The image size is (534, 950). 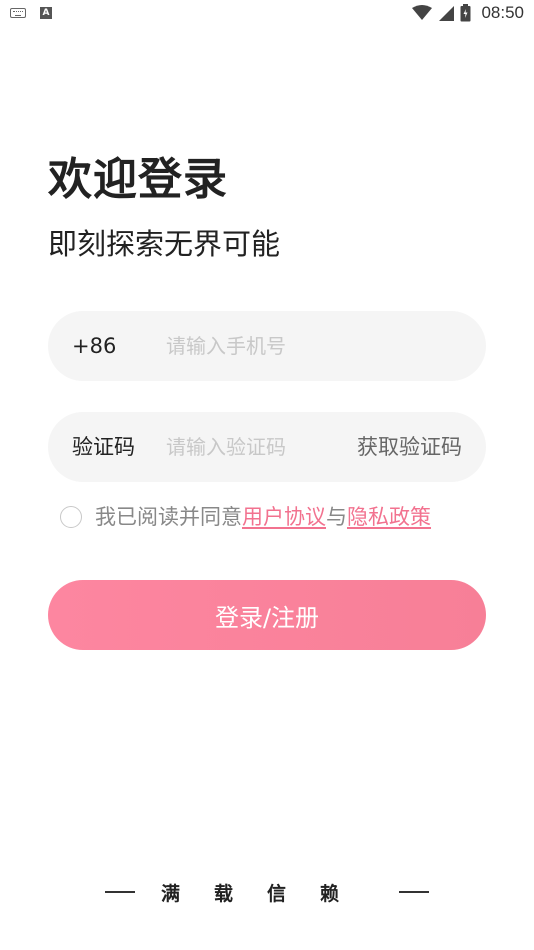 I want to click on battery-icon, so click(x=465, y=13).